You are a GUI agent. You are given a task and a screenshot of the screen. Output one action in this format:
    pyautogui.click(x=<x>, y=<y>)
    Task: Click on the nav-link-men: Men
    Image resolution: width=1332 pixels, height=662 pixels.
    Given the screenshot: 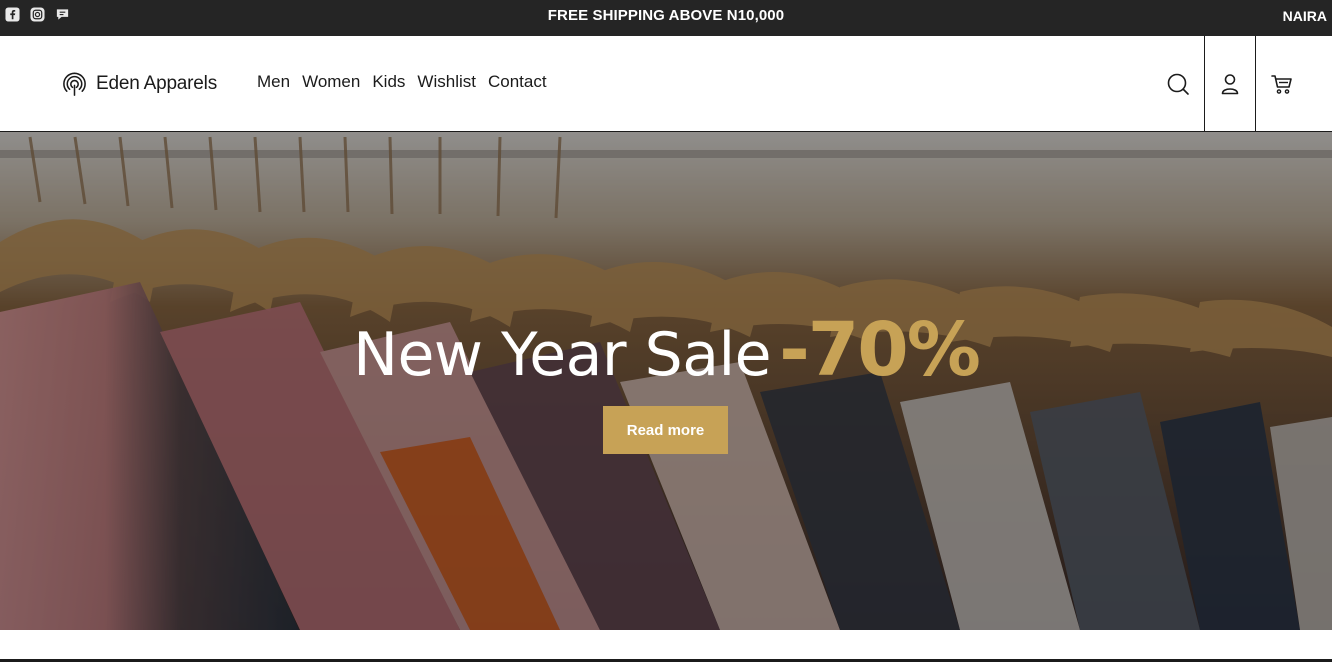 What is the action you would take?
    pyautogui.click(x=273, y=82)
    